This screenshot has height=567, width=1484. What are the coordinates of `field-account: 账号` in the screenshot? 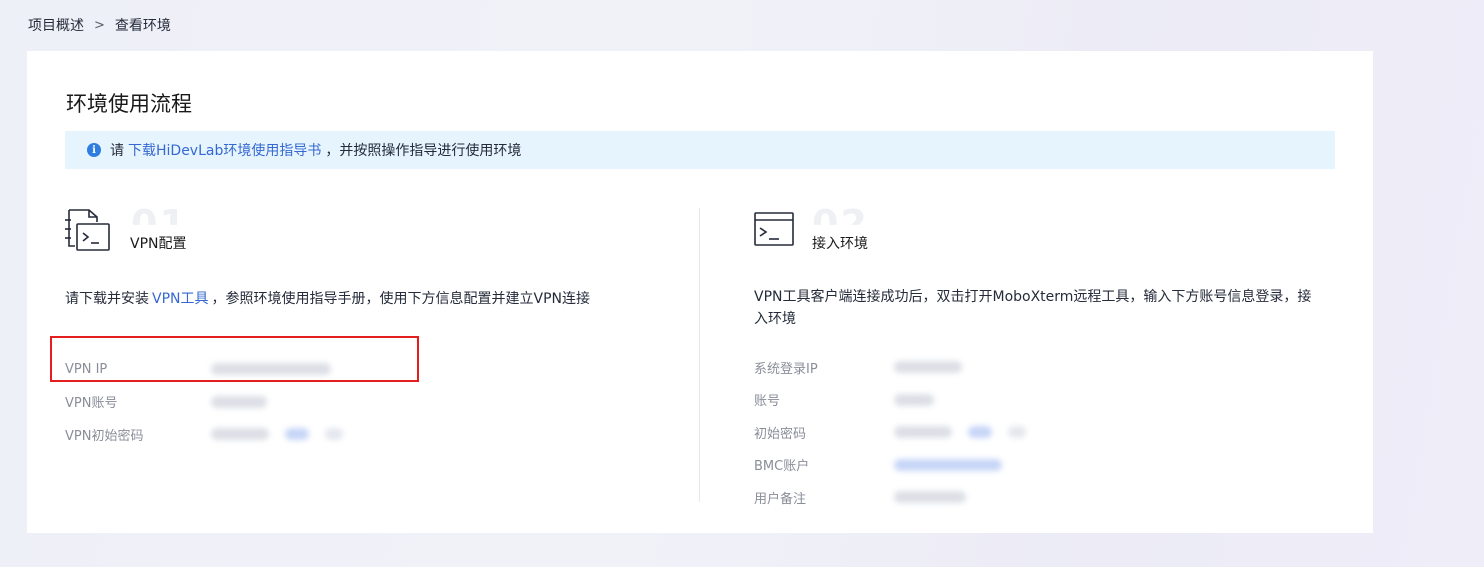 It's located at (898, 400).